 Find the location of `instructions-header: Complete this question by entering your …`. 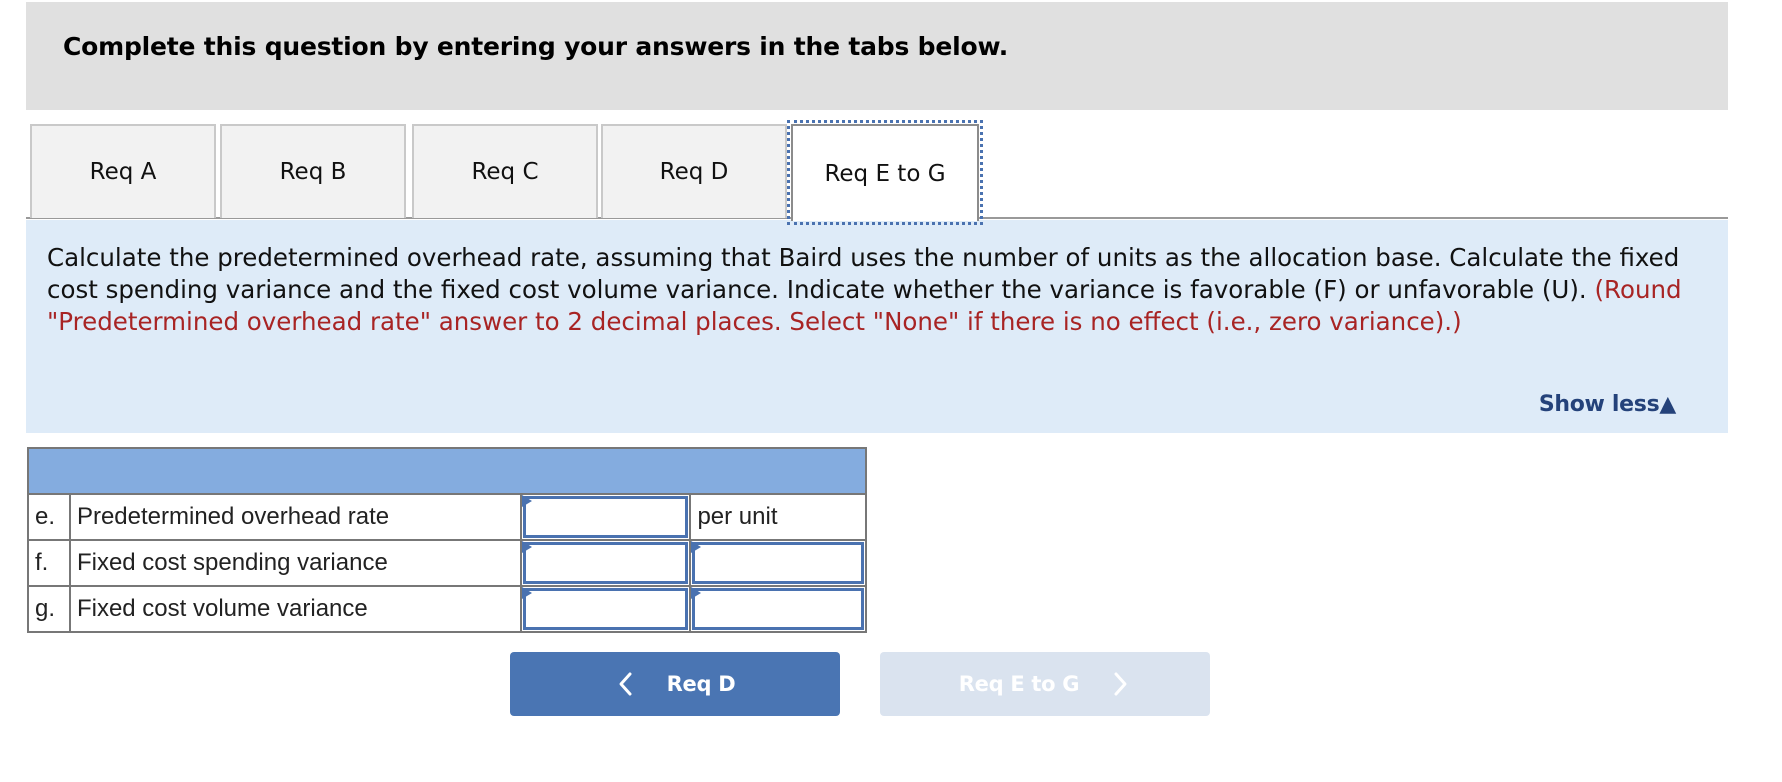

instructions-header: Complete this question by entering your … is located at coordinates (877, 56).